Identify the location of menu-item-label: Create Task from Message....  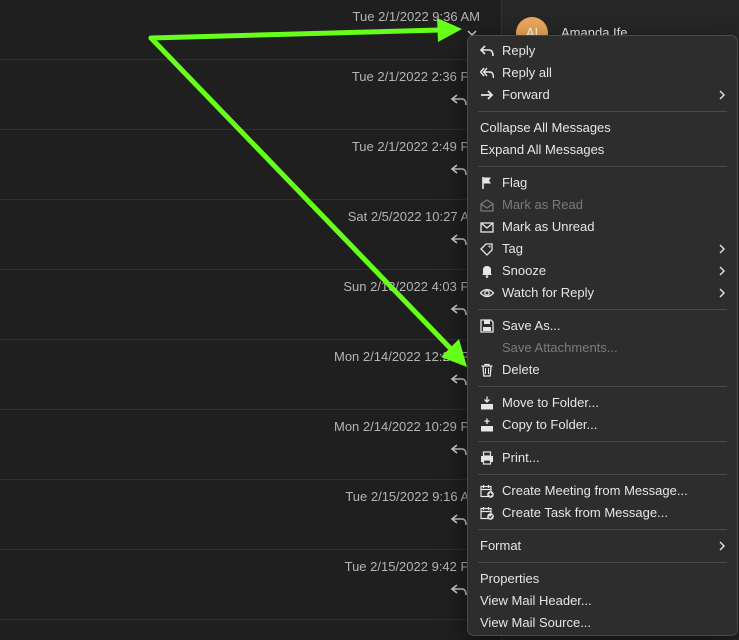
(585, 512).